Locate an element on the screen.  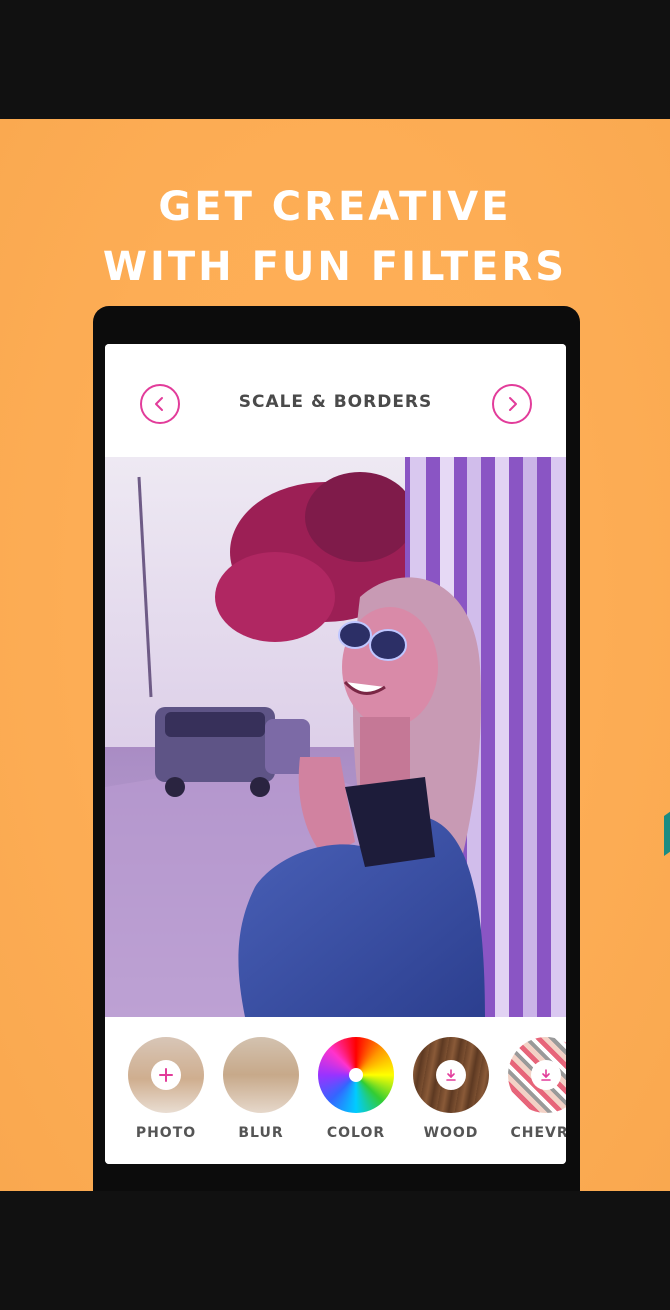
headline-line-1: GET CREATIVE is located at coordinates (335, 207).